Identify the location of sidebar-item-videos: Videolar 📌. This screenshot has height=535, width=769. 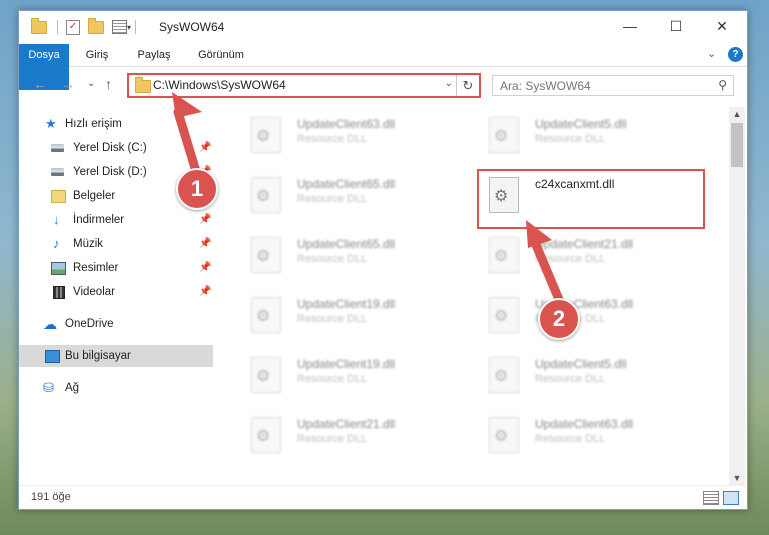
(116, 292).